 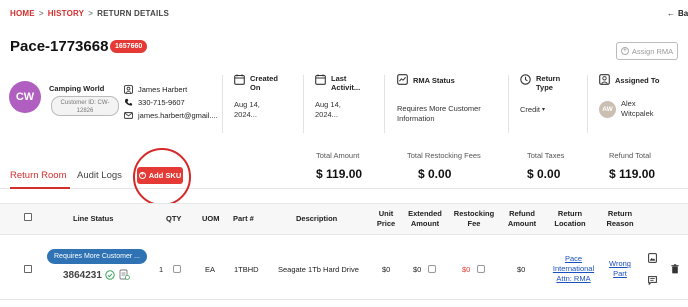 I want to click on return-location-l3: Attn: RMA, so click(x=573, y=278).